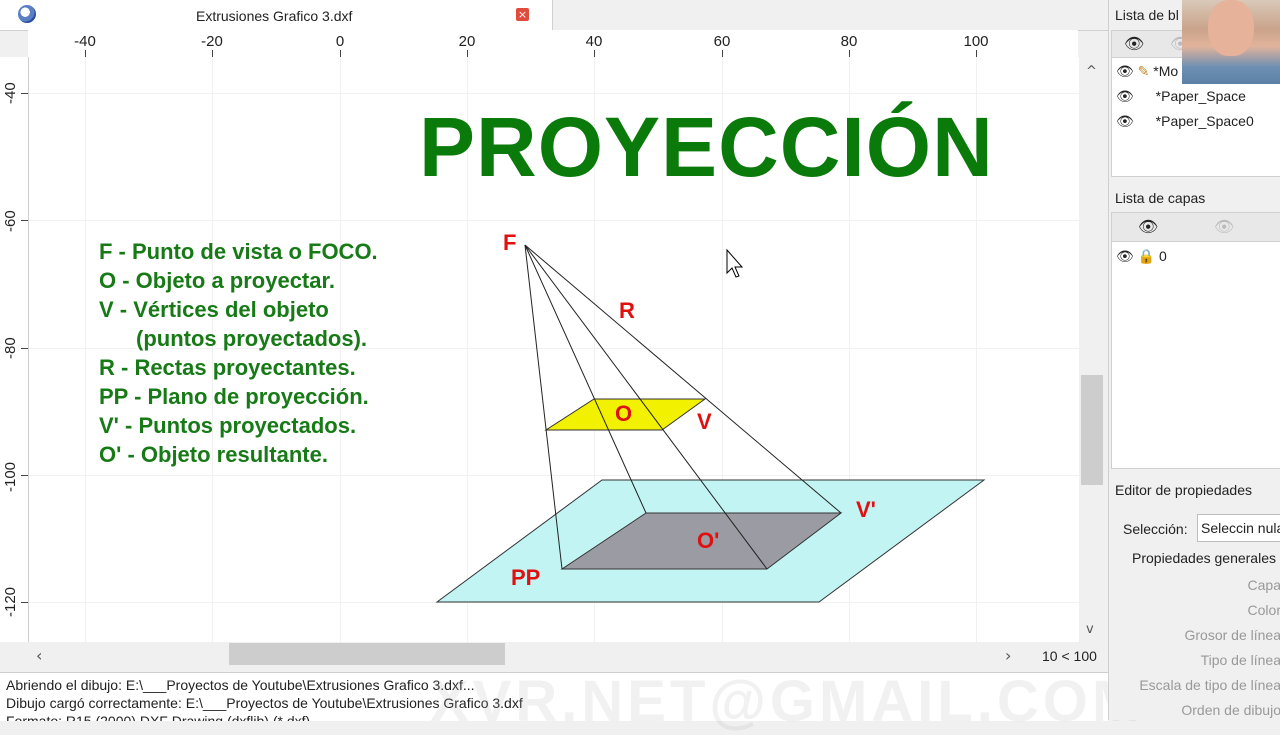 The width and height of the screenshot is (1280, 735). I want to click on show-all-blocks-icon: 👁, so click(1134, 43).